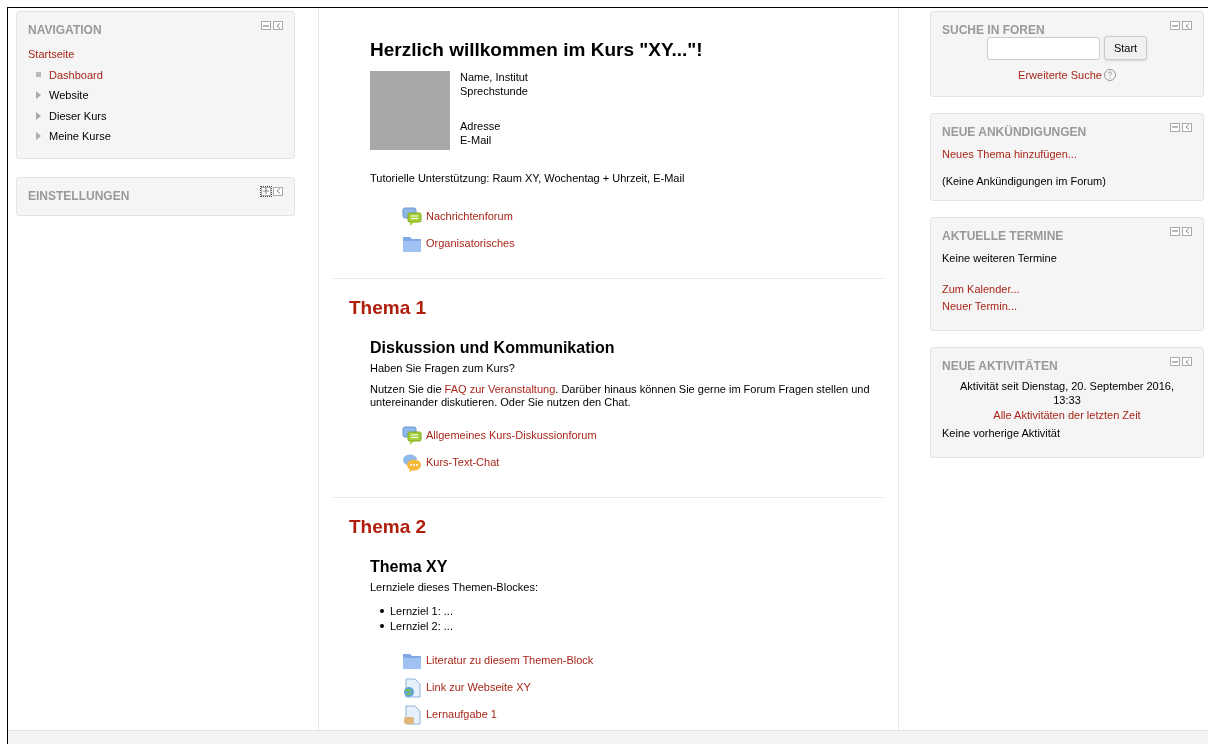 This screenshot has height=744, width=1208. I want to click on block-title: NEUE AKTIVITÄTEN, so click(1000, 366).